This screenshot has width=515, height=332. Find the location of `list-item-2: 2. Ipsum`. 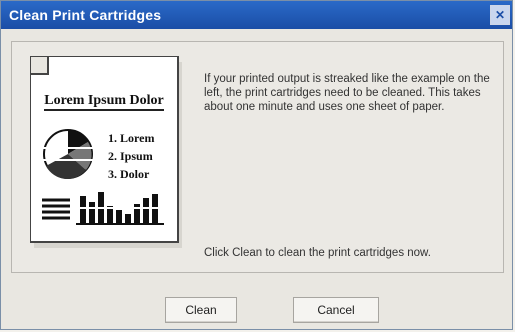

list-item-2: 2. Ipsum is located at coordinates (130, 156).